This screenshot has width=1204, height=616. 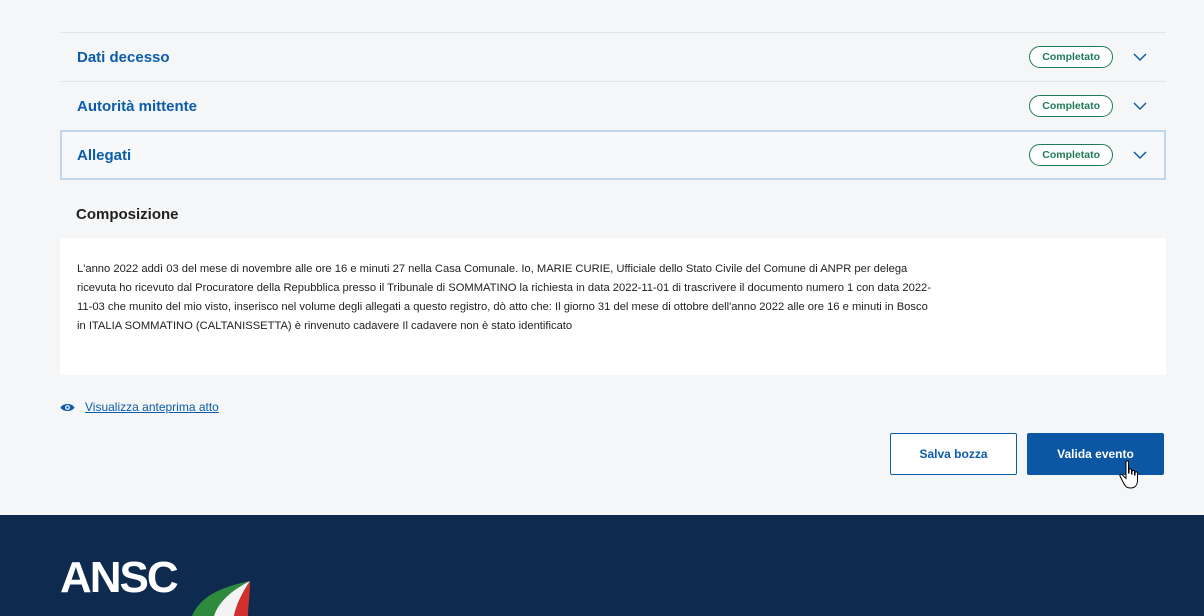 I want to click on preview-link-label: Visualizza anteprima atto, so click(x=152, y=407).